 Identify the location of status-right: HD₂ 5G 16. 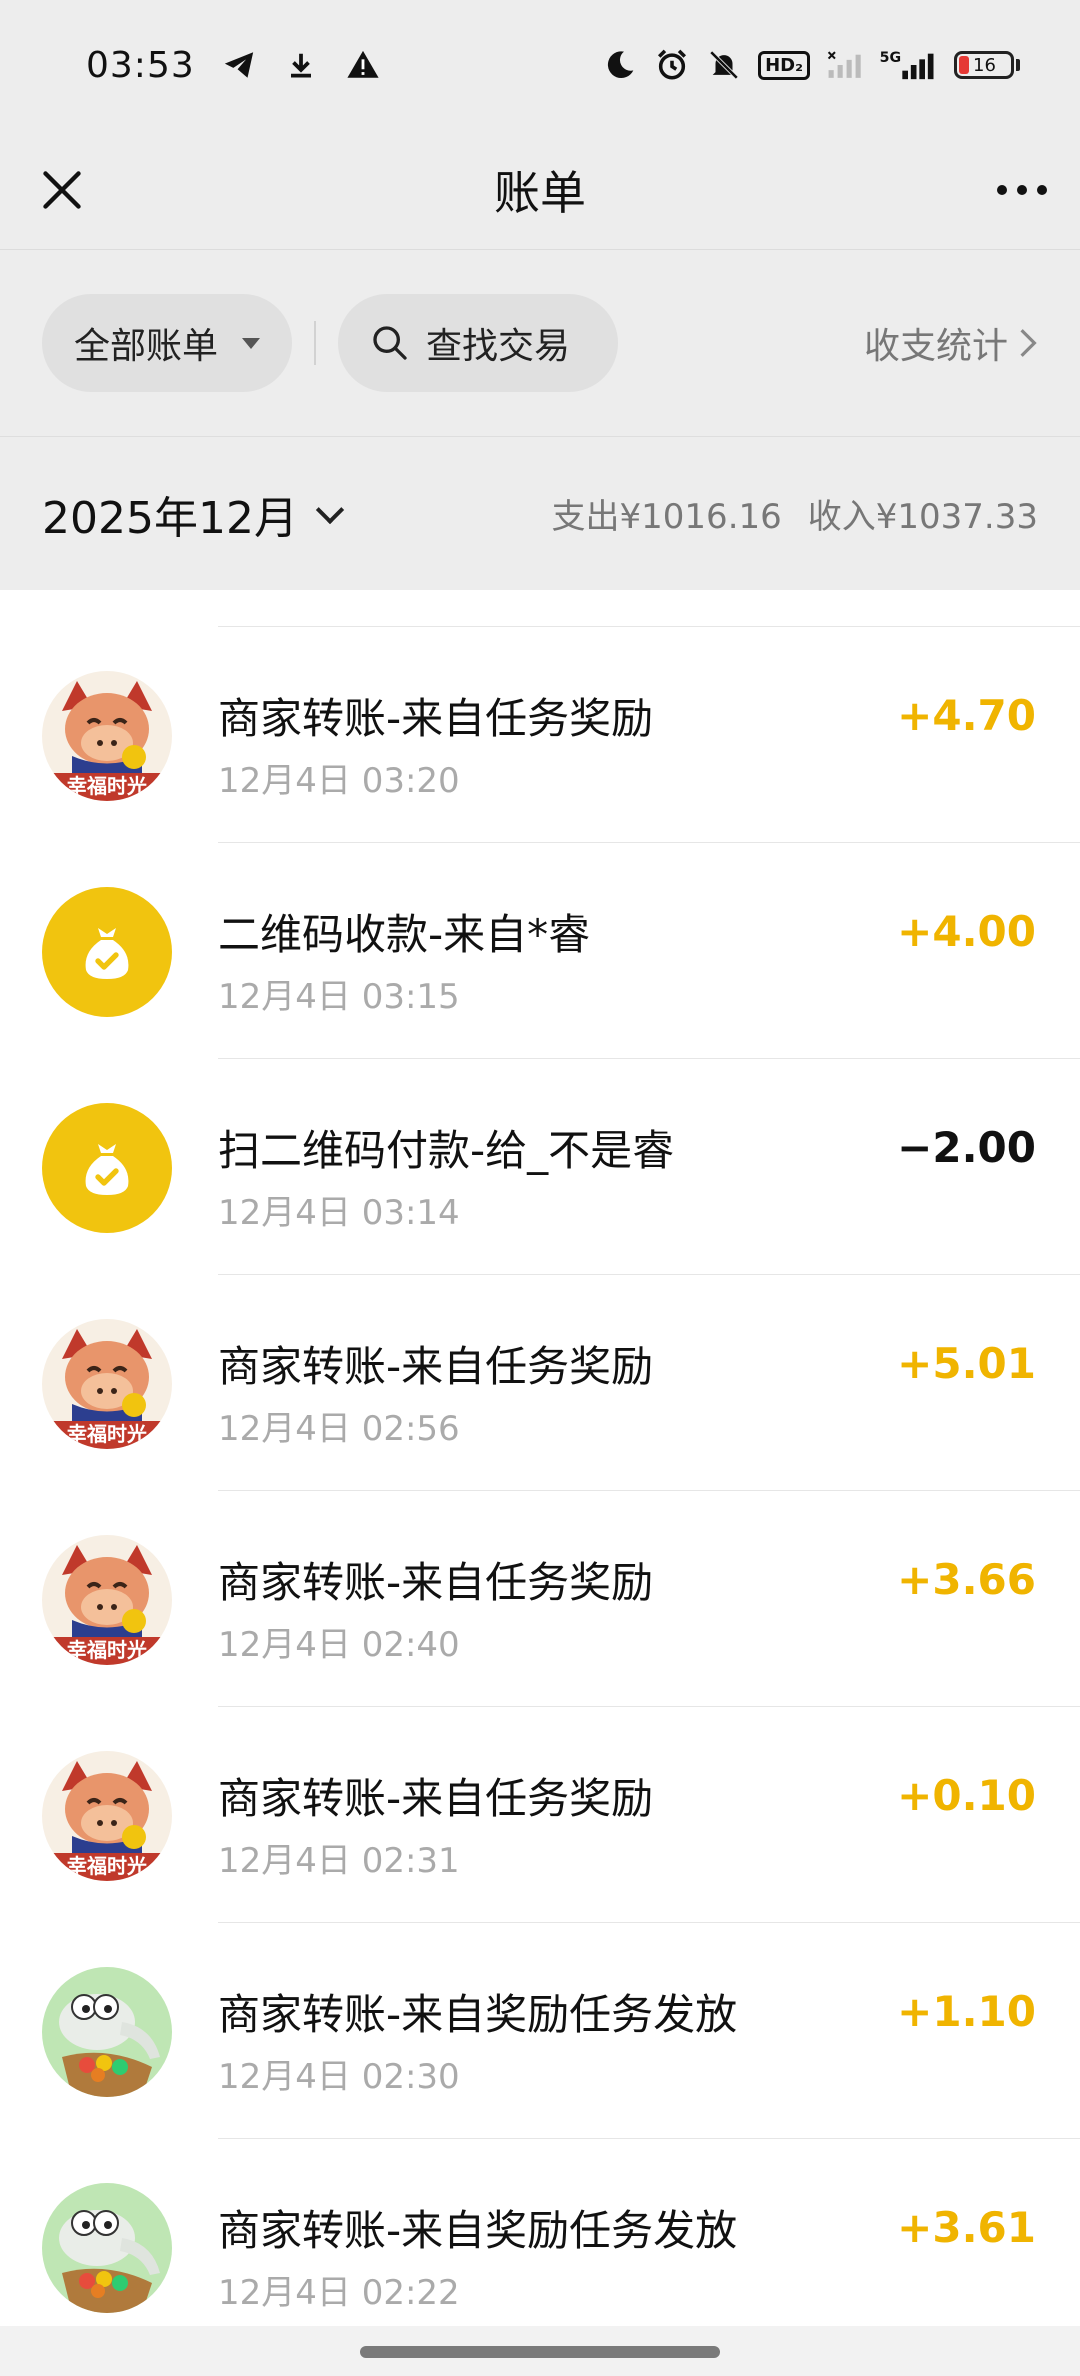
(811, 65).